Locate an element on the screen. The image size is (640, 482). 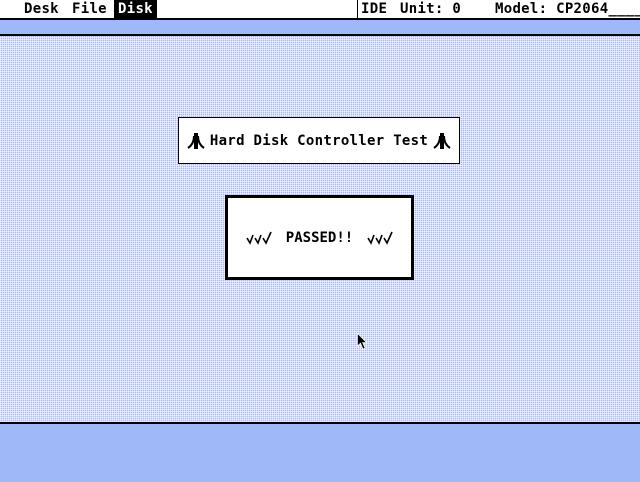
result-dialog: PASSED!! is located at coordinates (319, 237).